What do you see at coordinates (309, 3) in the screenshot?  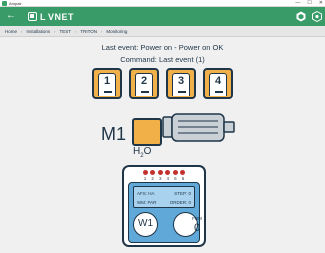 I see `maximize-button: ☐` at bounding box center [309, 3].